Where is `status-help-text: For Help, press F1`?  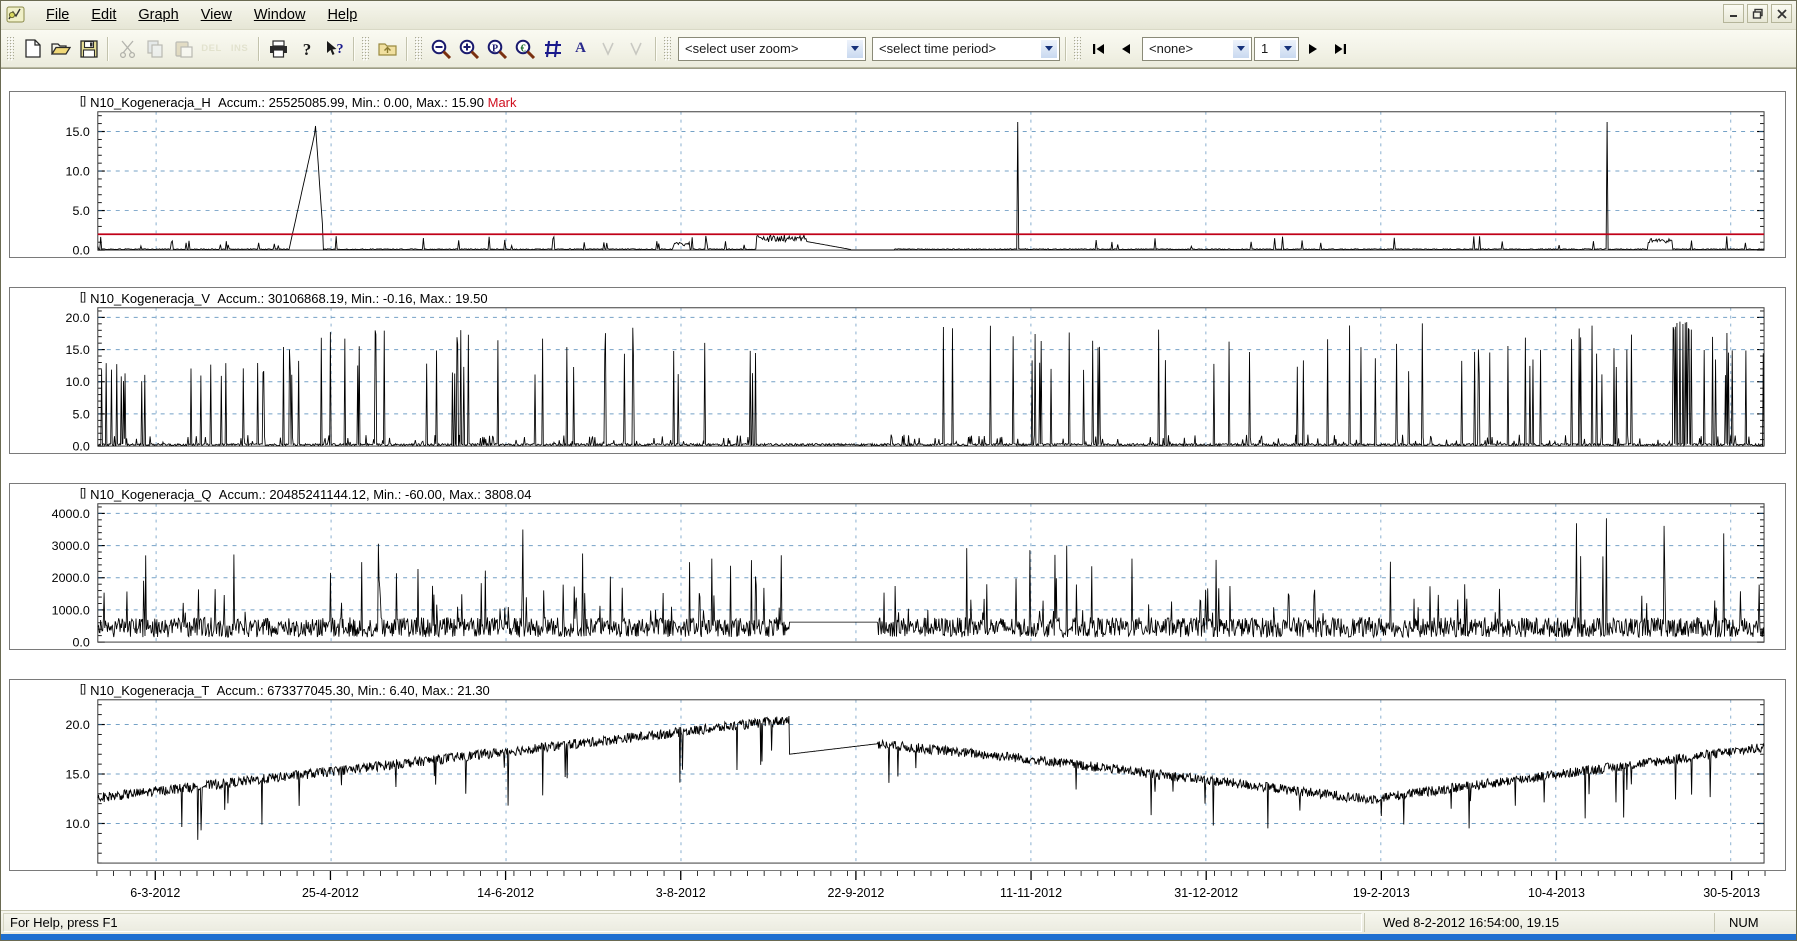
status-help-text: For Help, press F1 is located at coordinates (682, 922).